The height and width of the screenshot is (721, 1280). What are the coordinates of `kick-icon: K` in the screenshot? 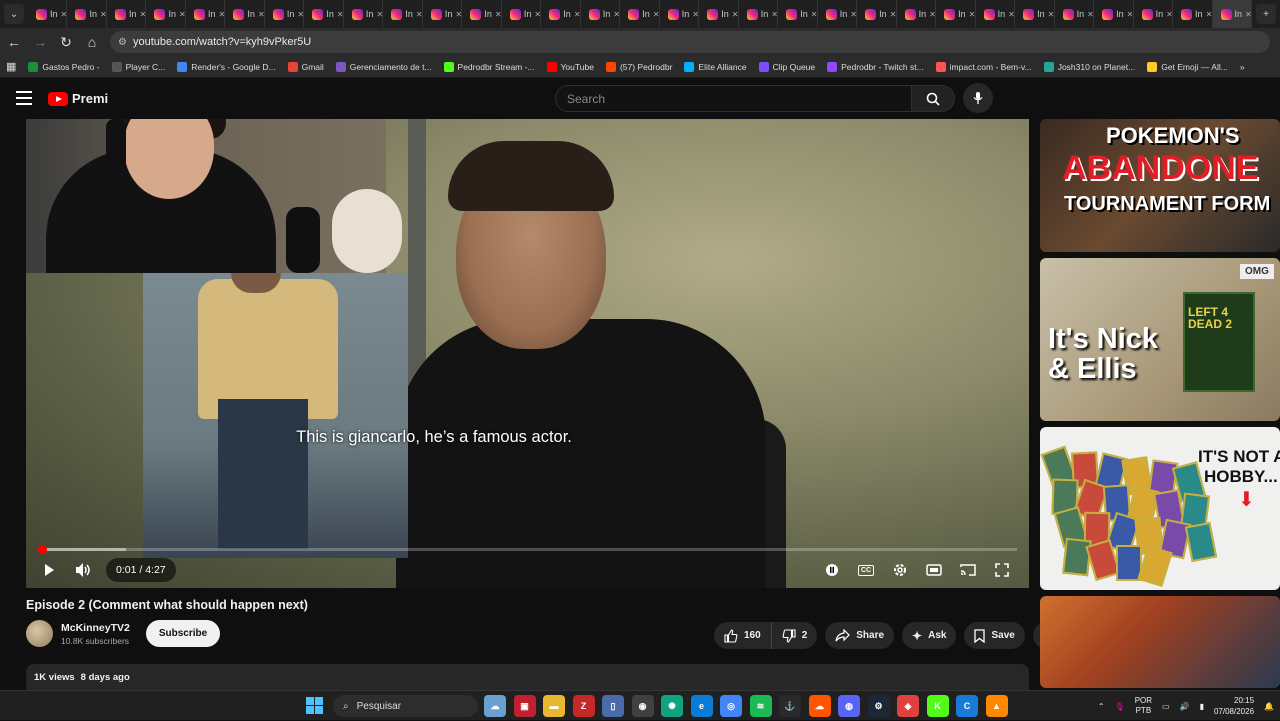 It's located at (937, 706).